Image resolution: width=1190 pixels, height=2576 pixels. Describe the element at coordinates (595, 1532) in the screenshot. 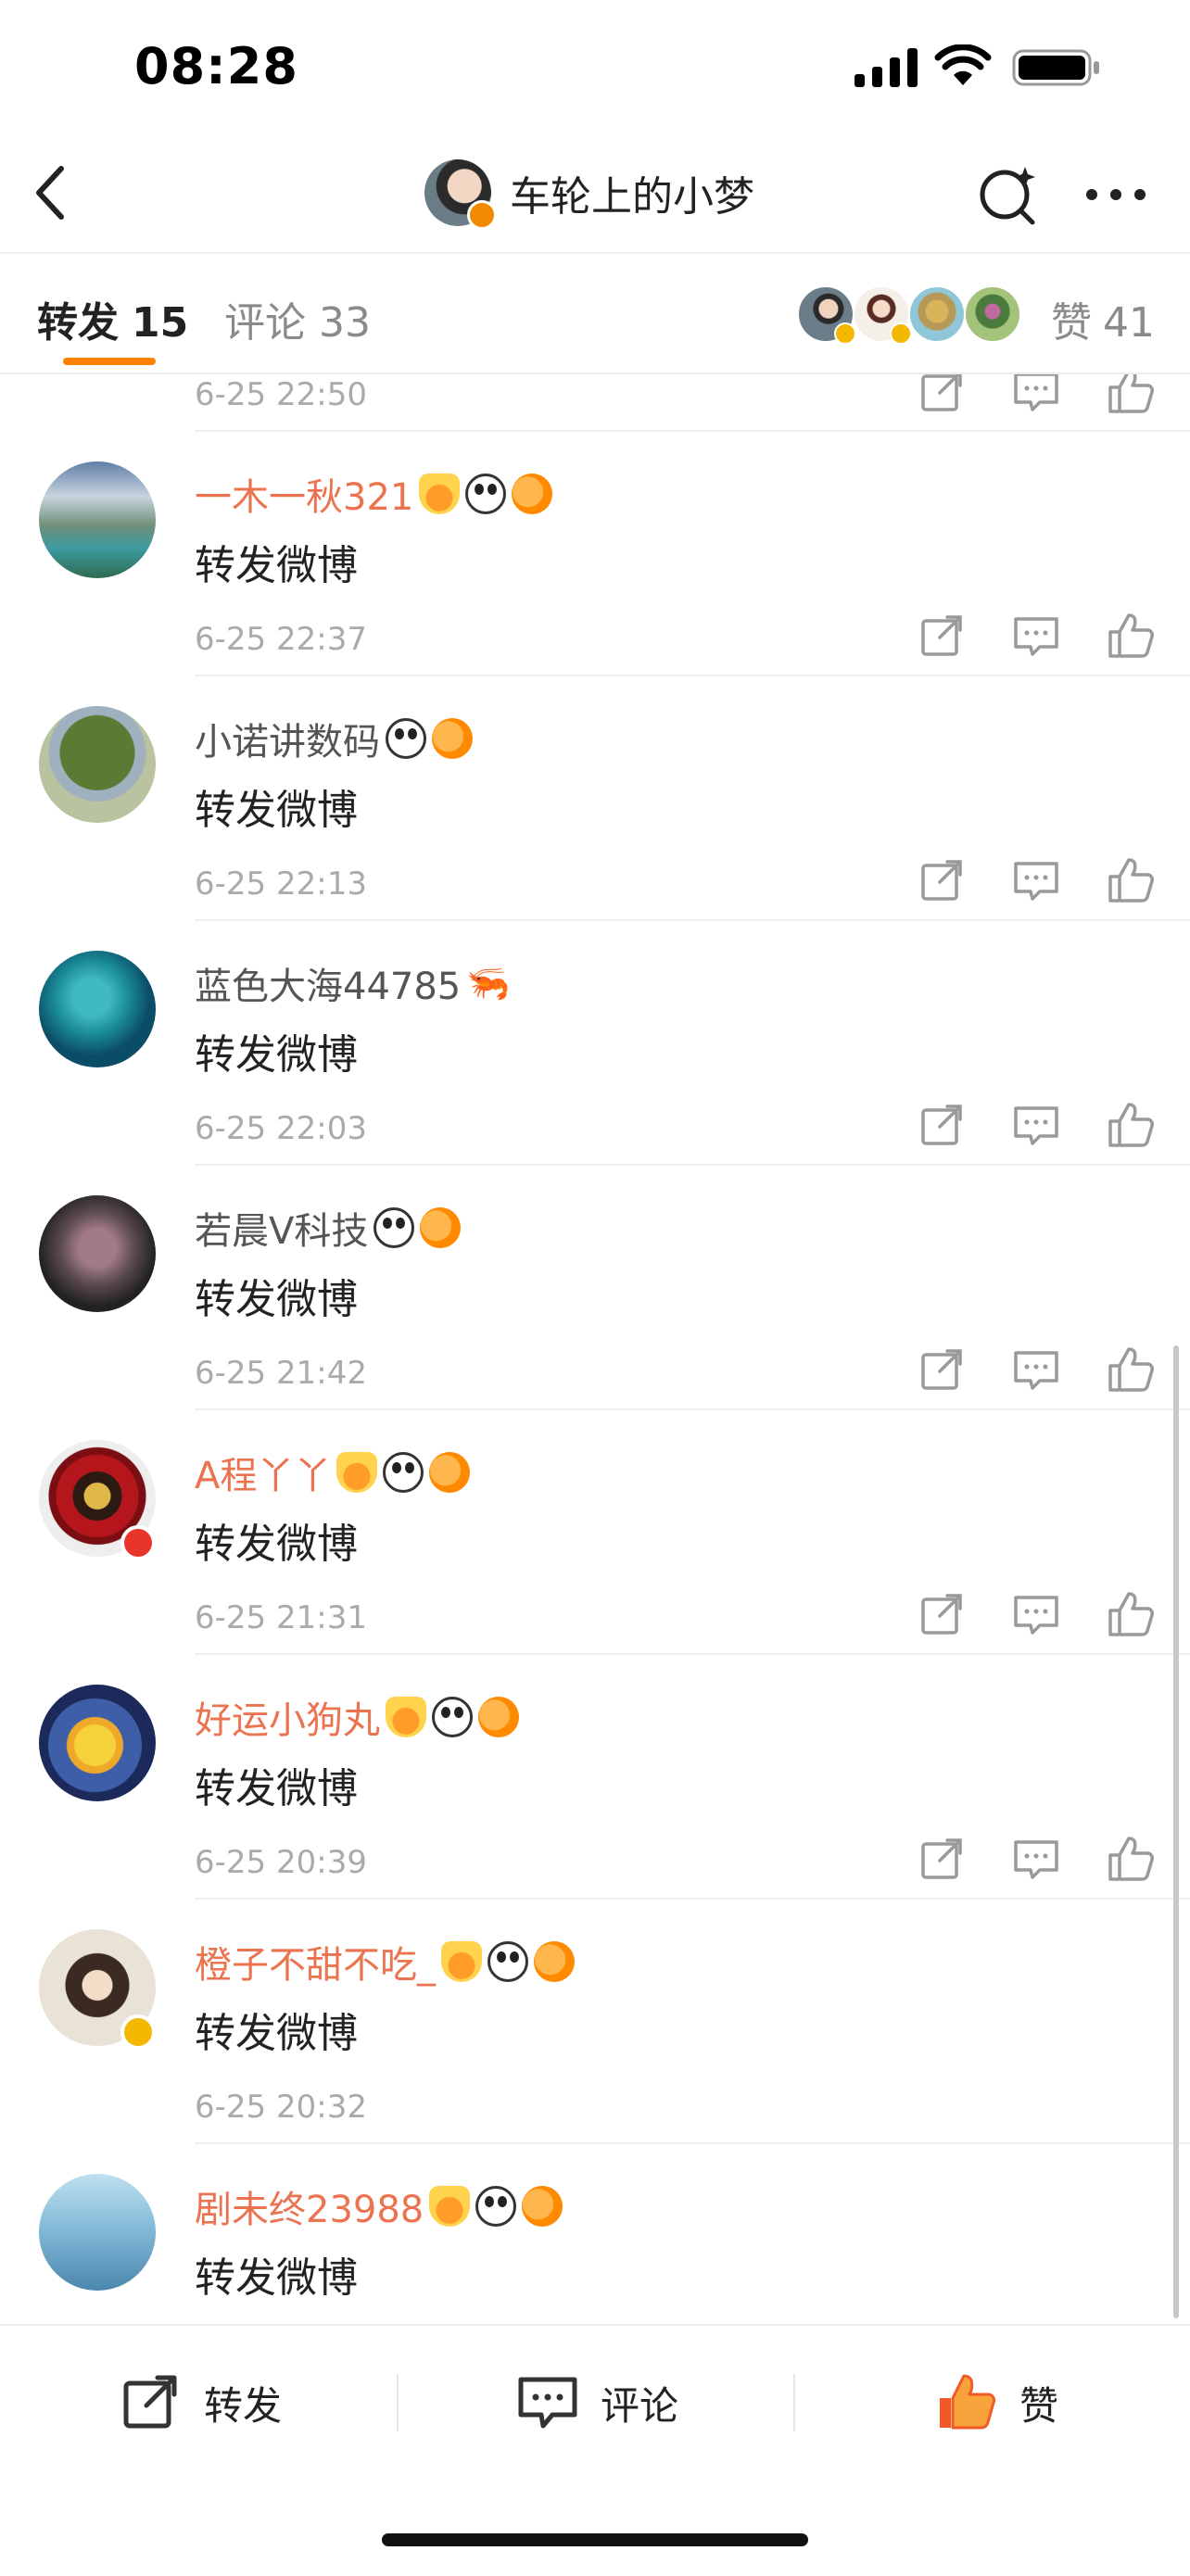

I see `list-item: A程丫丫 转发微博 6-25 21:31` at that location.